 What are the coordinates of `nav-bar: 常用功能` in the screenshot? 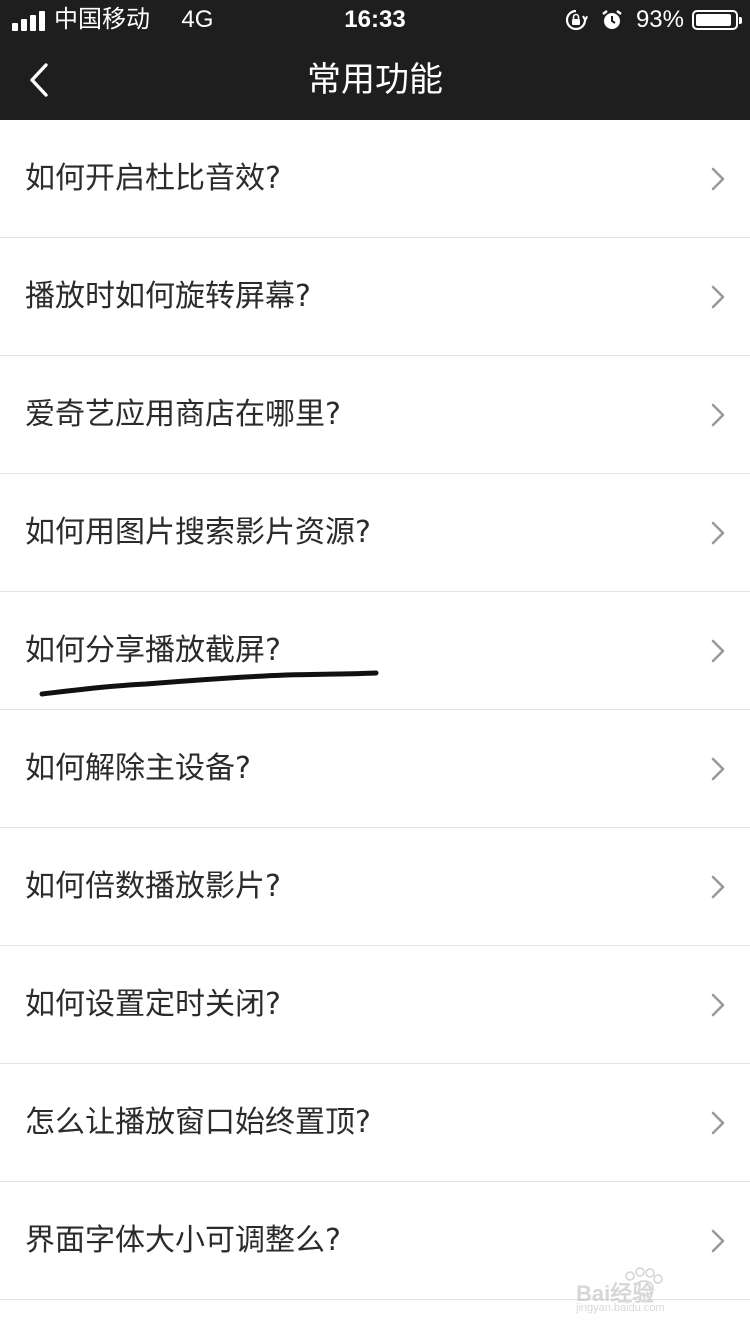 It's located at (375, 80).